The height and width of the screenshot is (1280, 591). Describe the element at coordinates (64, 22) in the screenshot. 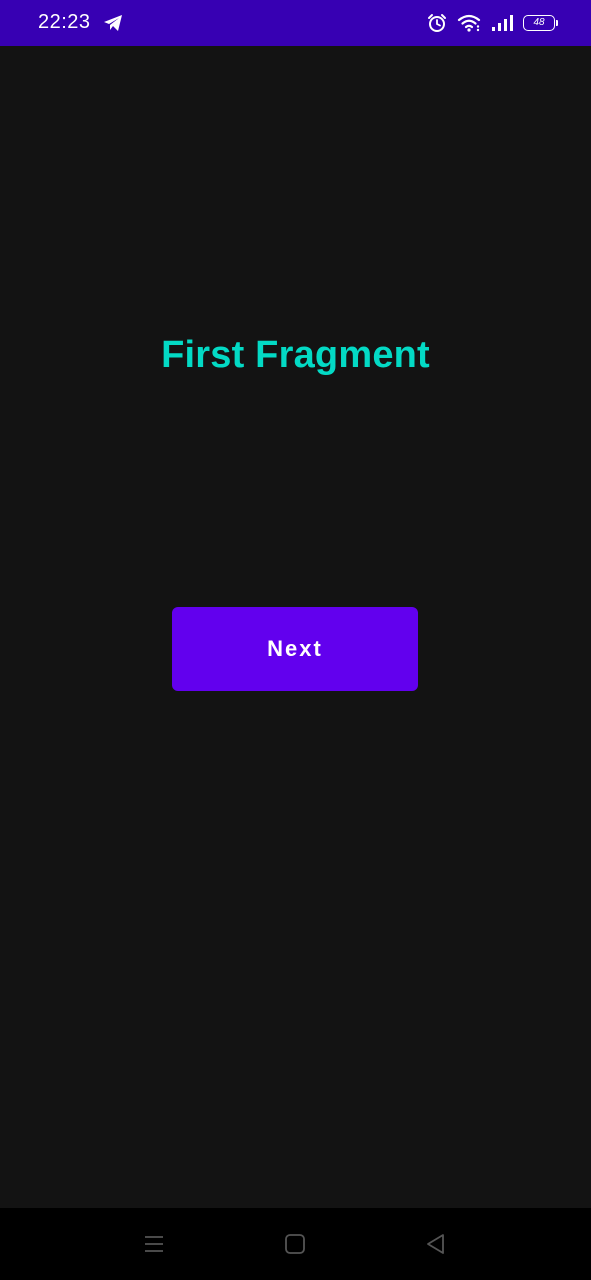

I see `status-time: 22:23` at that location.